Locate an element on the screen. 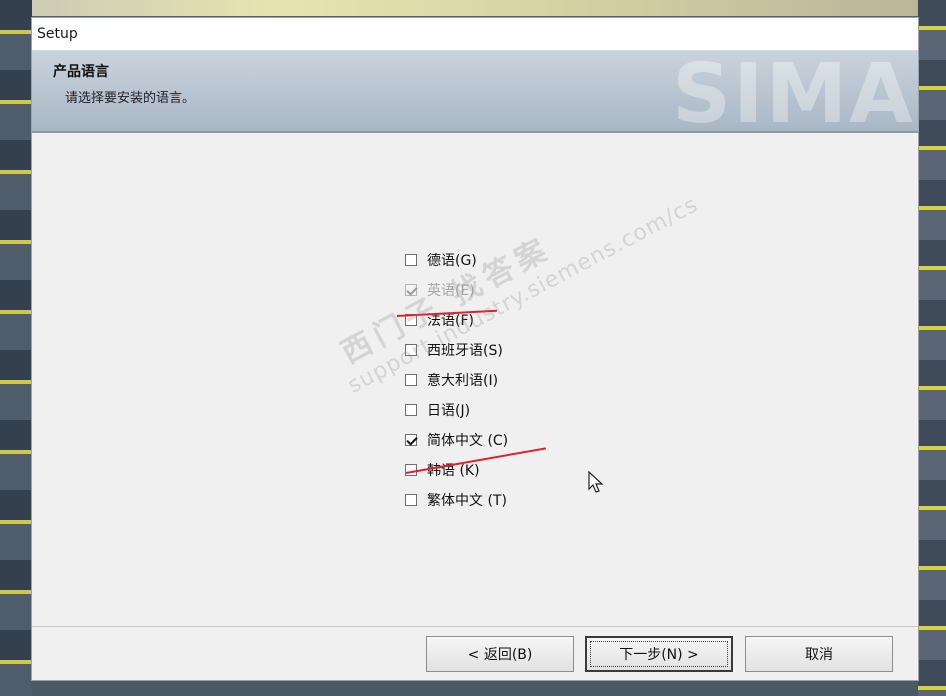 This screenshot has width=946, height=696. dialog-header: SIMA 产品语言 请选择要安装的语言。 is located at coordinates (475, 92).